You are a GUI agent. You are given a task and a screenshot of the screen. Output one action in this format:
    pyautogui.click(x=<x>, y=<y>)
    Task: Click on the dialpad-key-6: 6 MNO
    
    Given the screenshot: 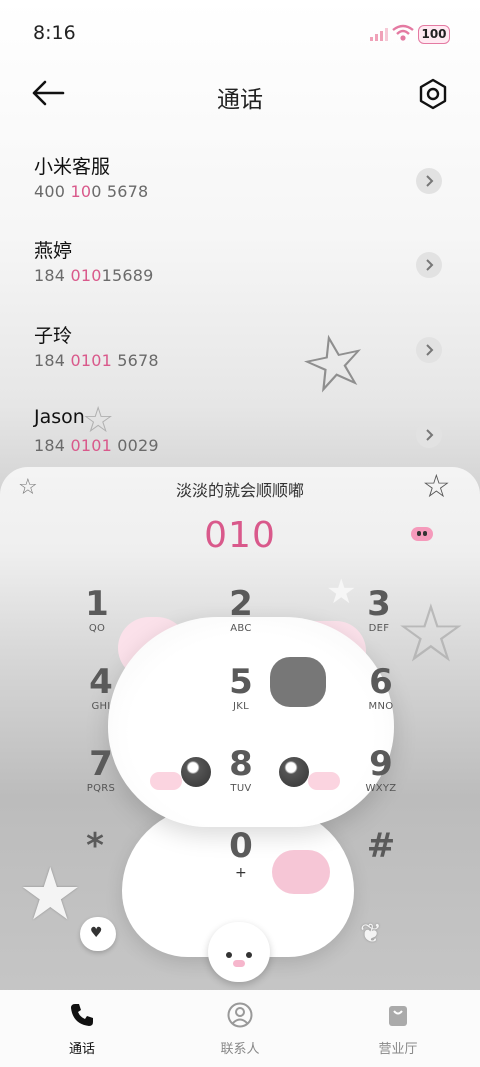 What is the action you would take?
    pyautogui.click(x=381, y=698)
    